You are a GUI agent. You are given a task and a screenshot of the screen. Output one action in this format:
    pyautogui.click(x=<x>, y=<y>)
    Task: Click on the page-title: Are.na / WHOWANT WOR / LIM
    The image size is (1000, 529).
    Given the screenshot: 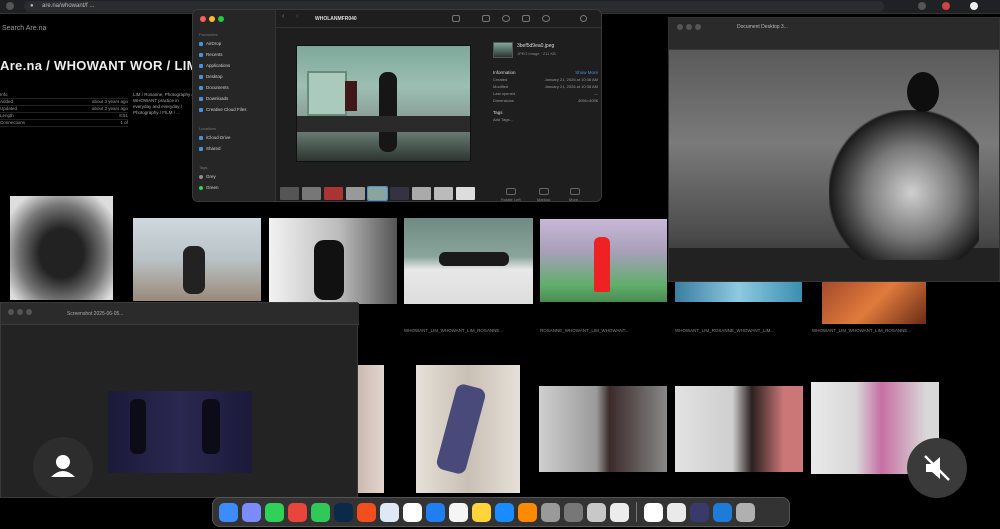 What is the action you would take?
    pyautogui.click(x=99, y=65)
    